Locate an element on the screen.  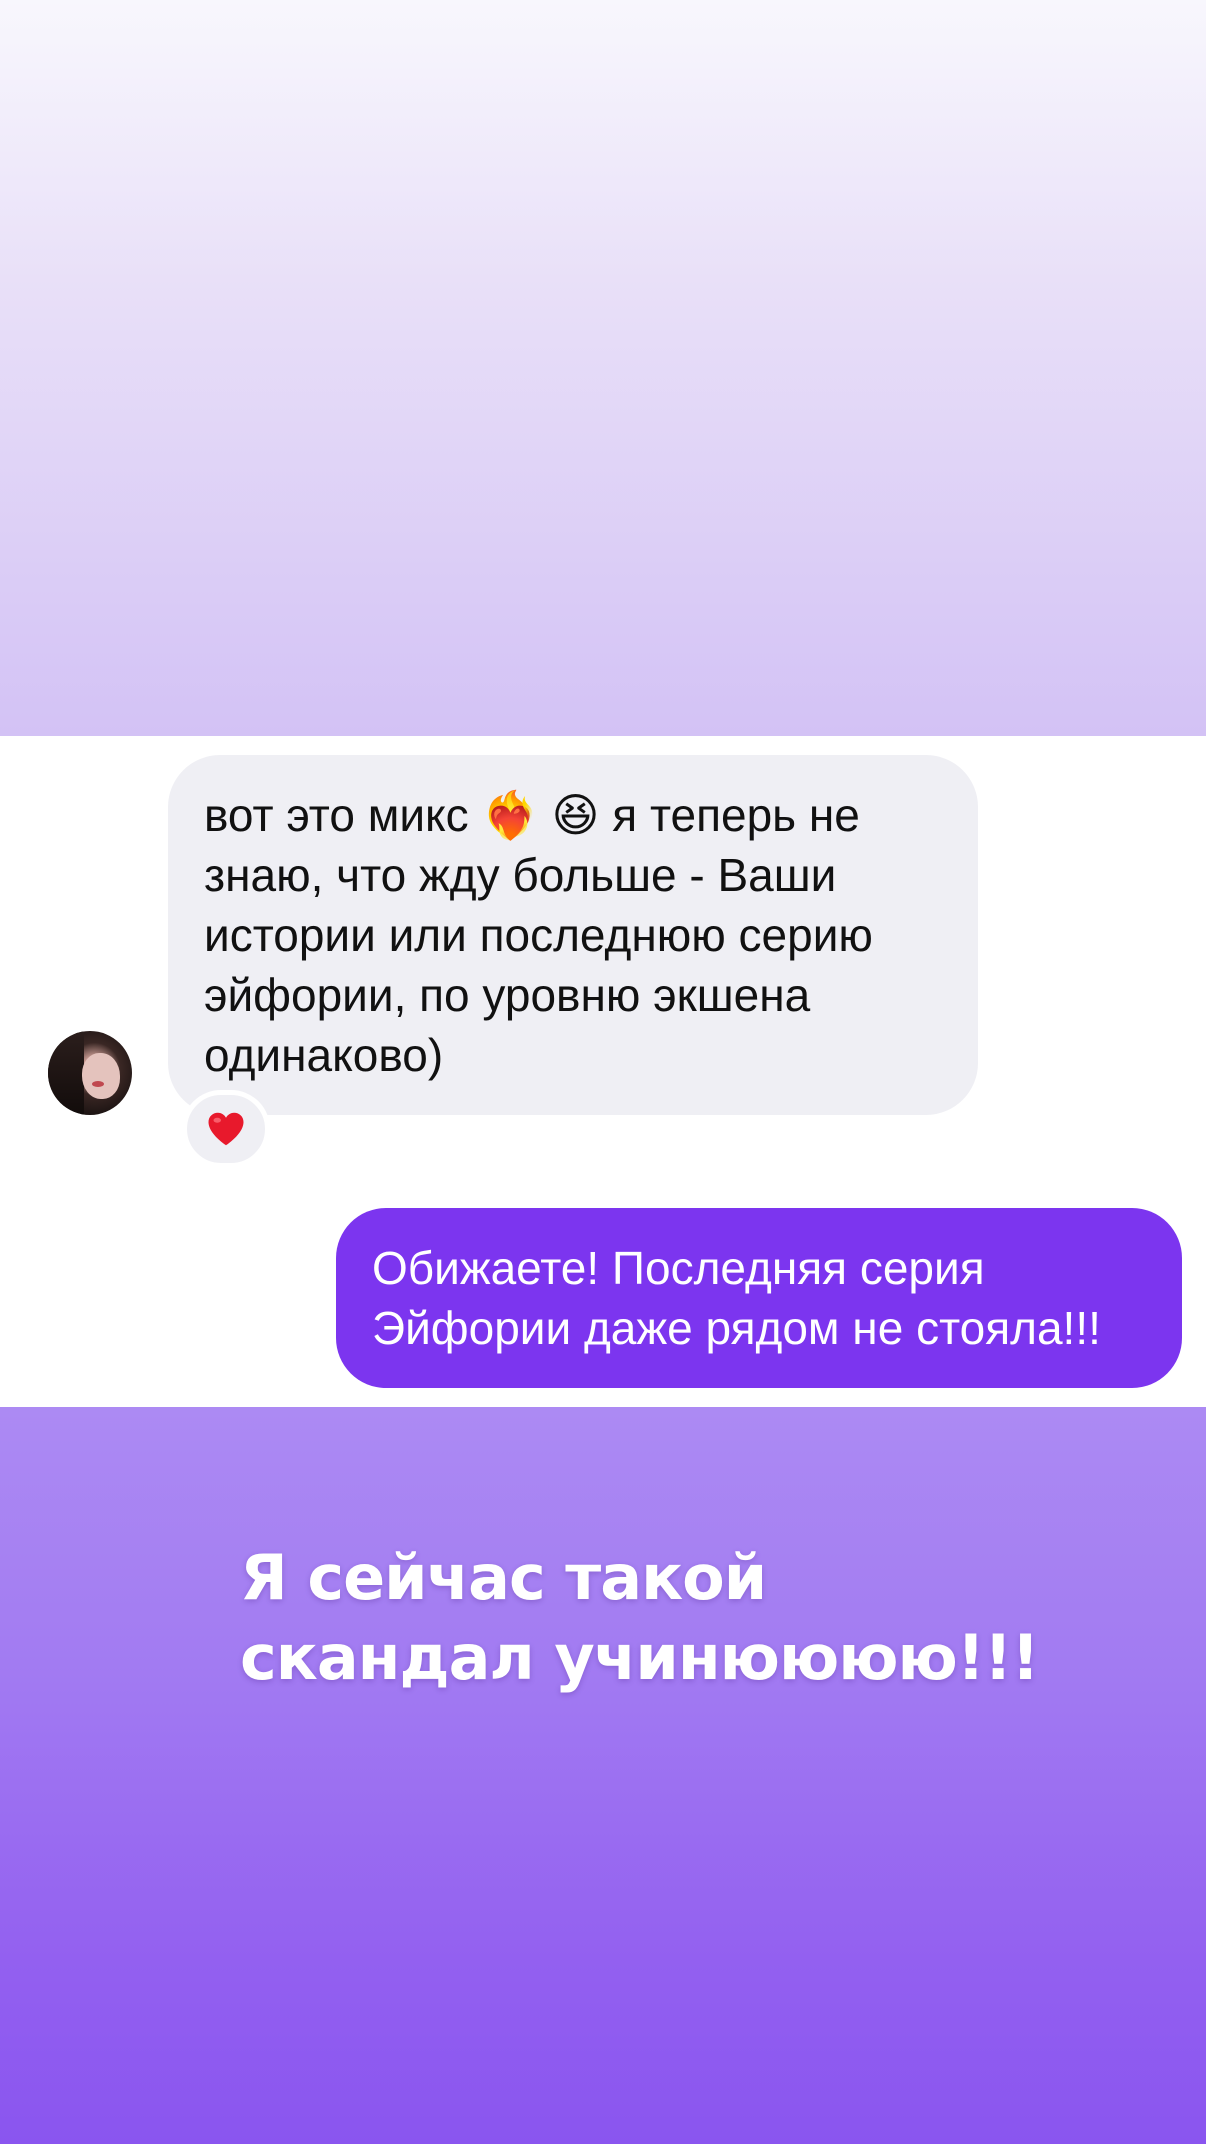
avatar-lips is located at coordinates (98, 1084).